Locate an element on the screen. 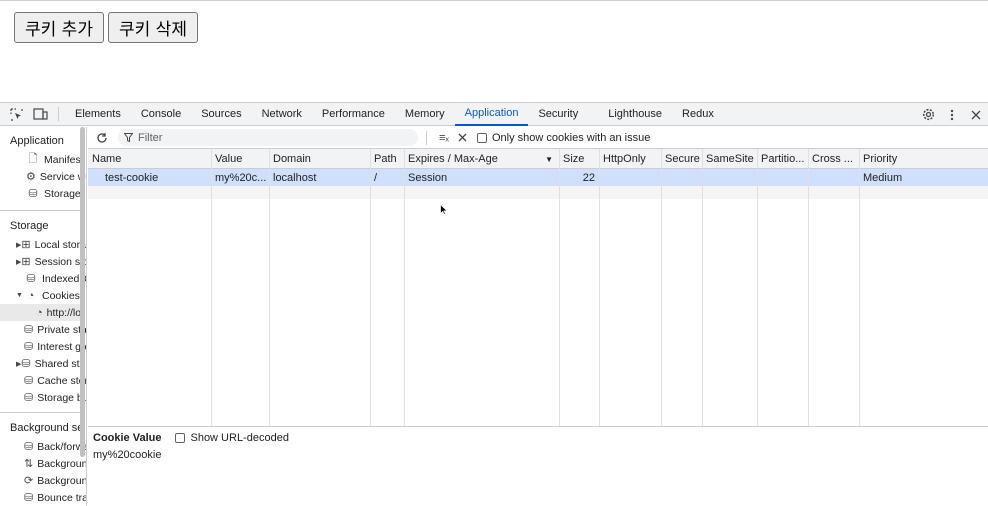 Image resolution: width=988 pixels, height=506 pixels. sidebar-item-manifest: 🗋 Manifest is located at coordinates (56, 159).